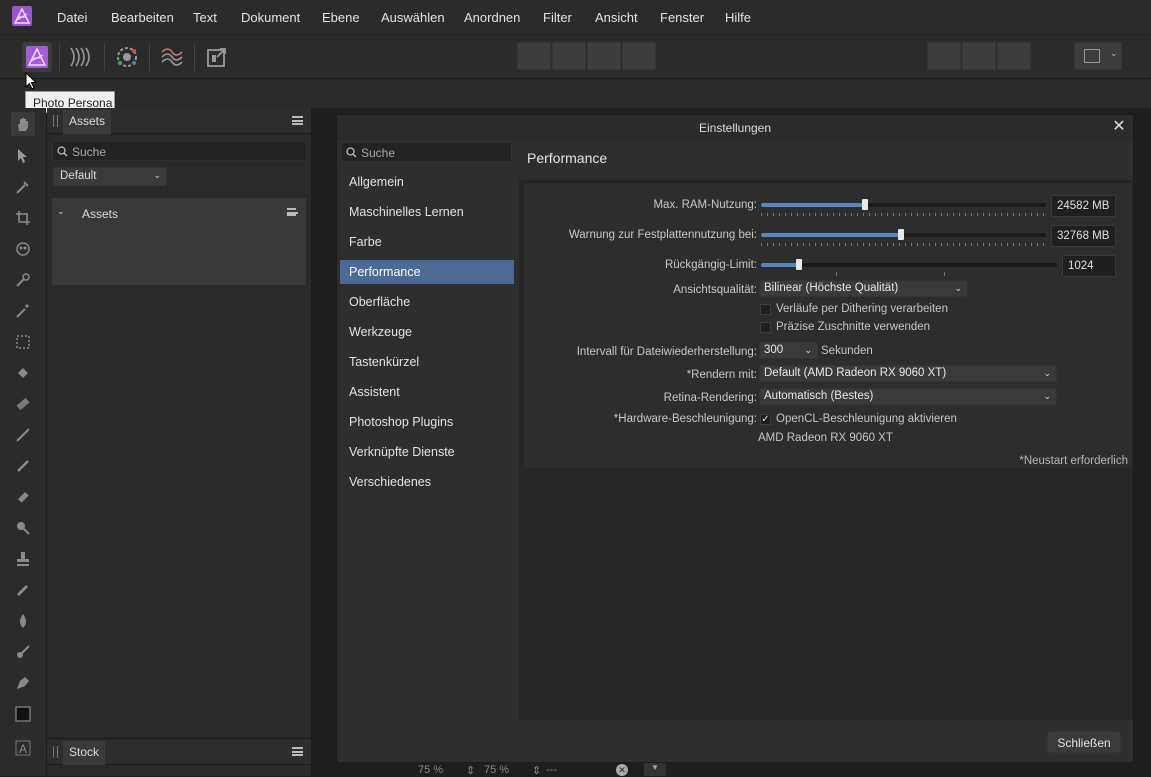 The image size is (1151, 777). What do you see at coordinates (427, 272) in the screenshot?
I see `category-performance: Performance` at bounding box center [427, 272].